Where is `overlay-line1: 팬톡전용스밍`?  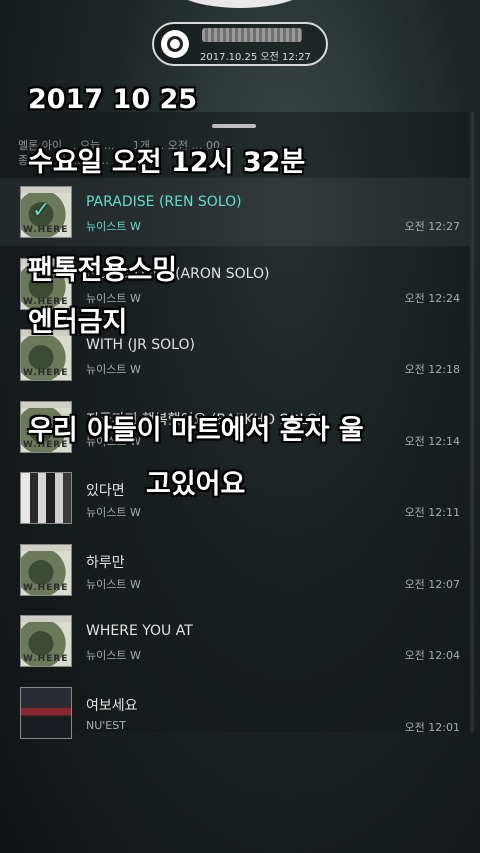
overlay-line1: 팬톡전용스밍 is located at coordinates (103, 270).